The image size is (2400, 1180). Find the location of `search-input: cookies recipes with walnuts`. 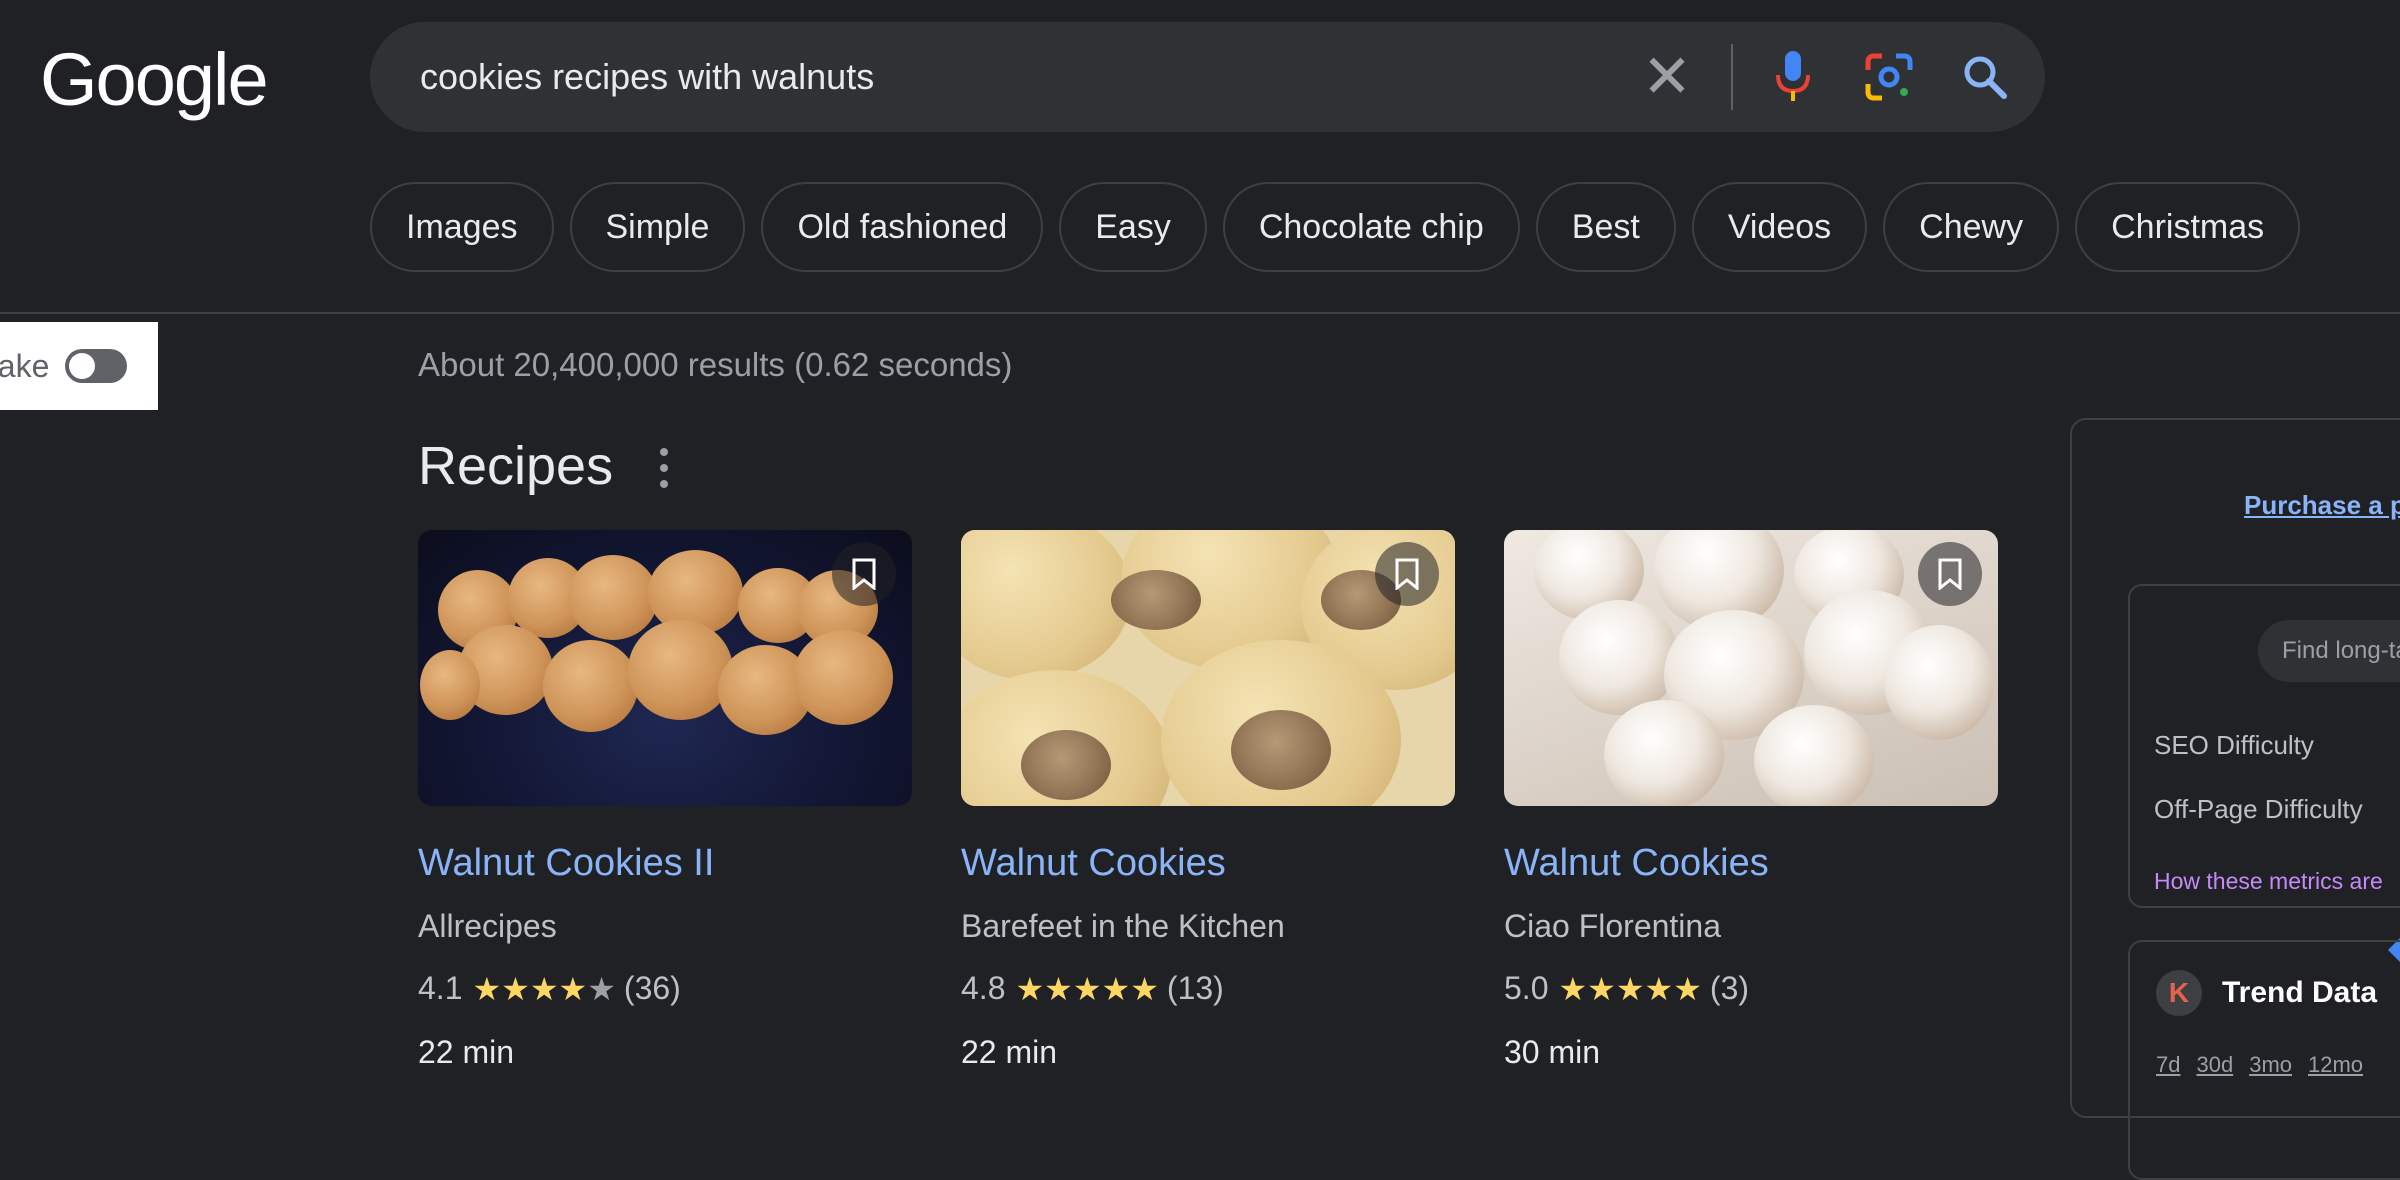

search-input: cookies recipes with walnuts is located at coordinates (647, 77).